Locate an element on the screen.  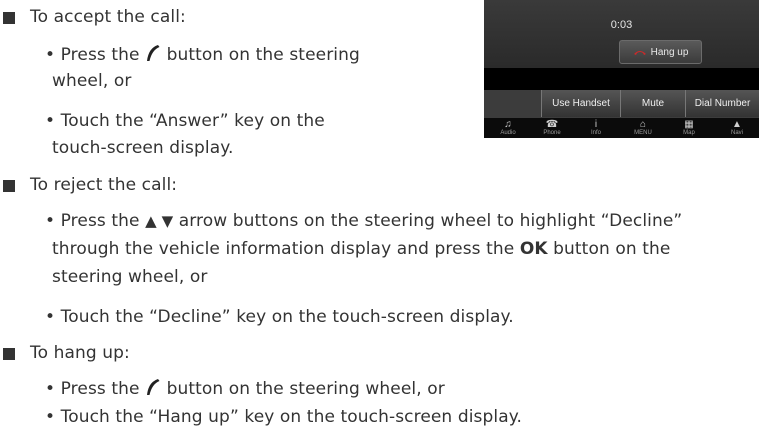
accept-step-2: • Touch the “Answer” key on the is located at coordinates (185, 121).